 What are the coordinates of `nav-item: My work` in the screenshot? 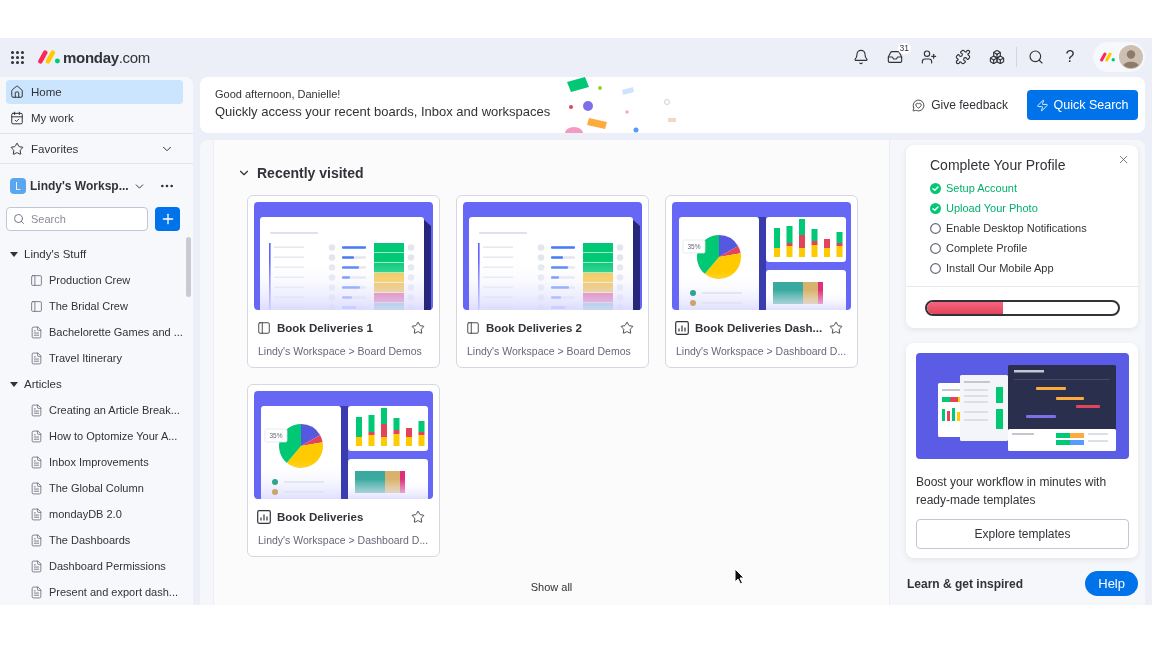 It's located at (94, 118).